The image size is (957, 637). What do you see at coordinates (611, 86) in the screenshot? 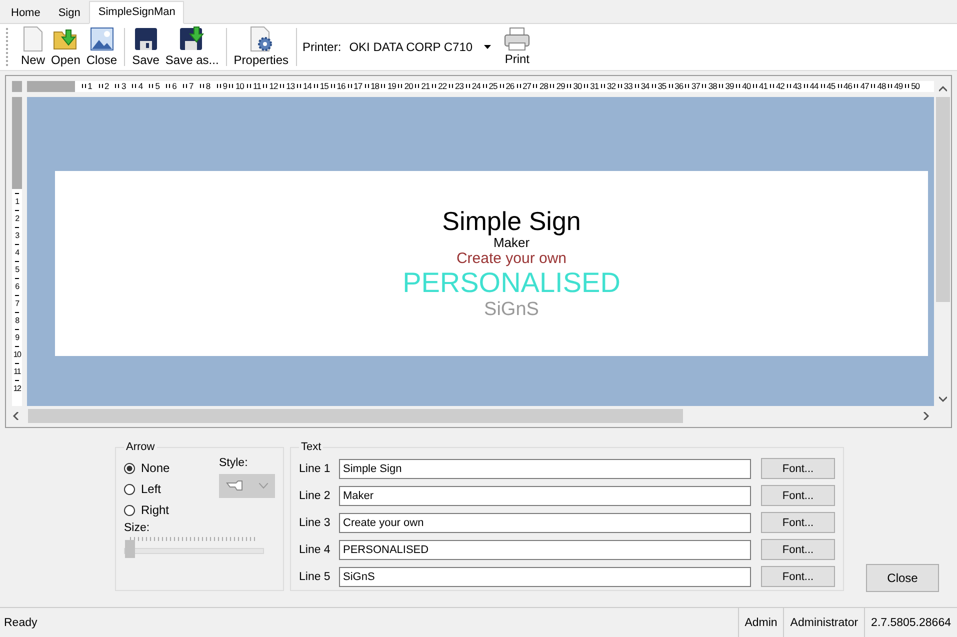
I see `ruler-number: 32` at bounding box center [611, 86].